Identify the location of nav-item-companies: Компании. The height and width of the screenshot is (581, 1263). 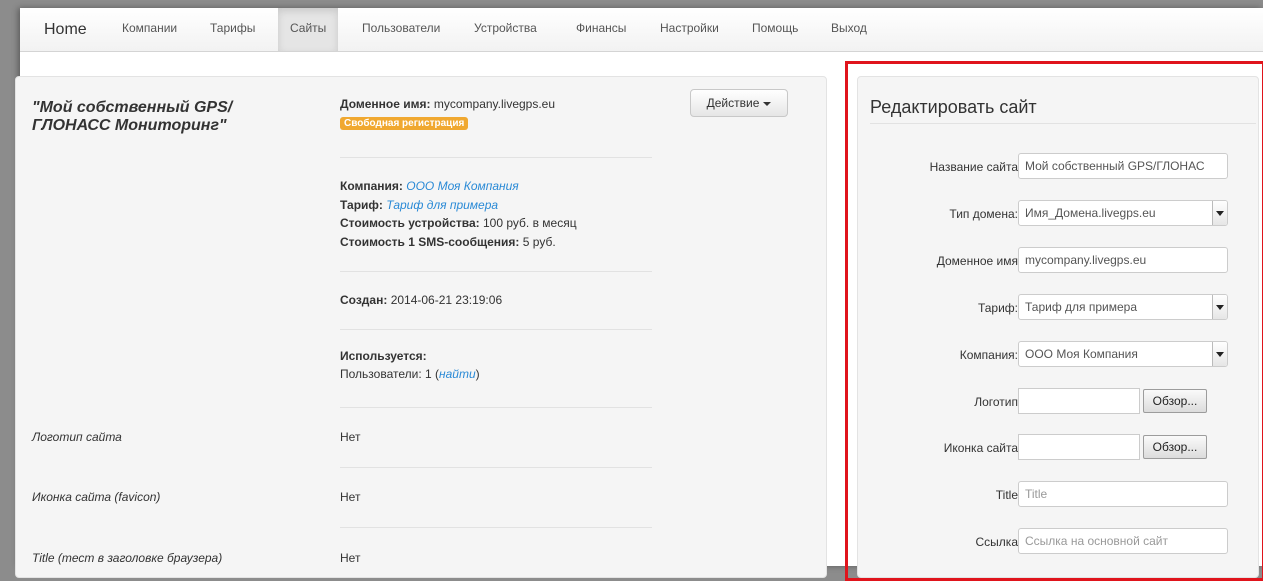
(149, 29).